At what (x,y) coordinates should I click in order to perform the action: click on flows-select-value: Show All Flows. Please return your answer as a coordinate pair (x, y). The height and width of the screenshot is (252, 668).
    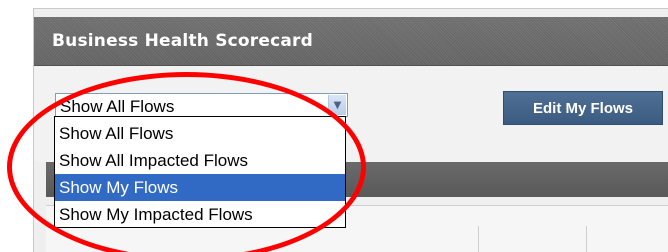
    Looking at the image, I should click on (117, 106).